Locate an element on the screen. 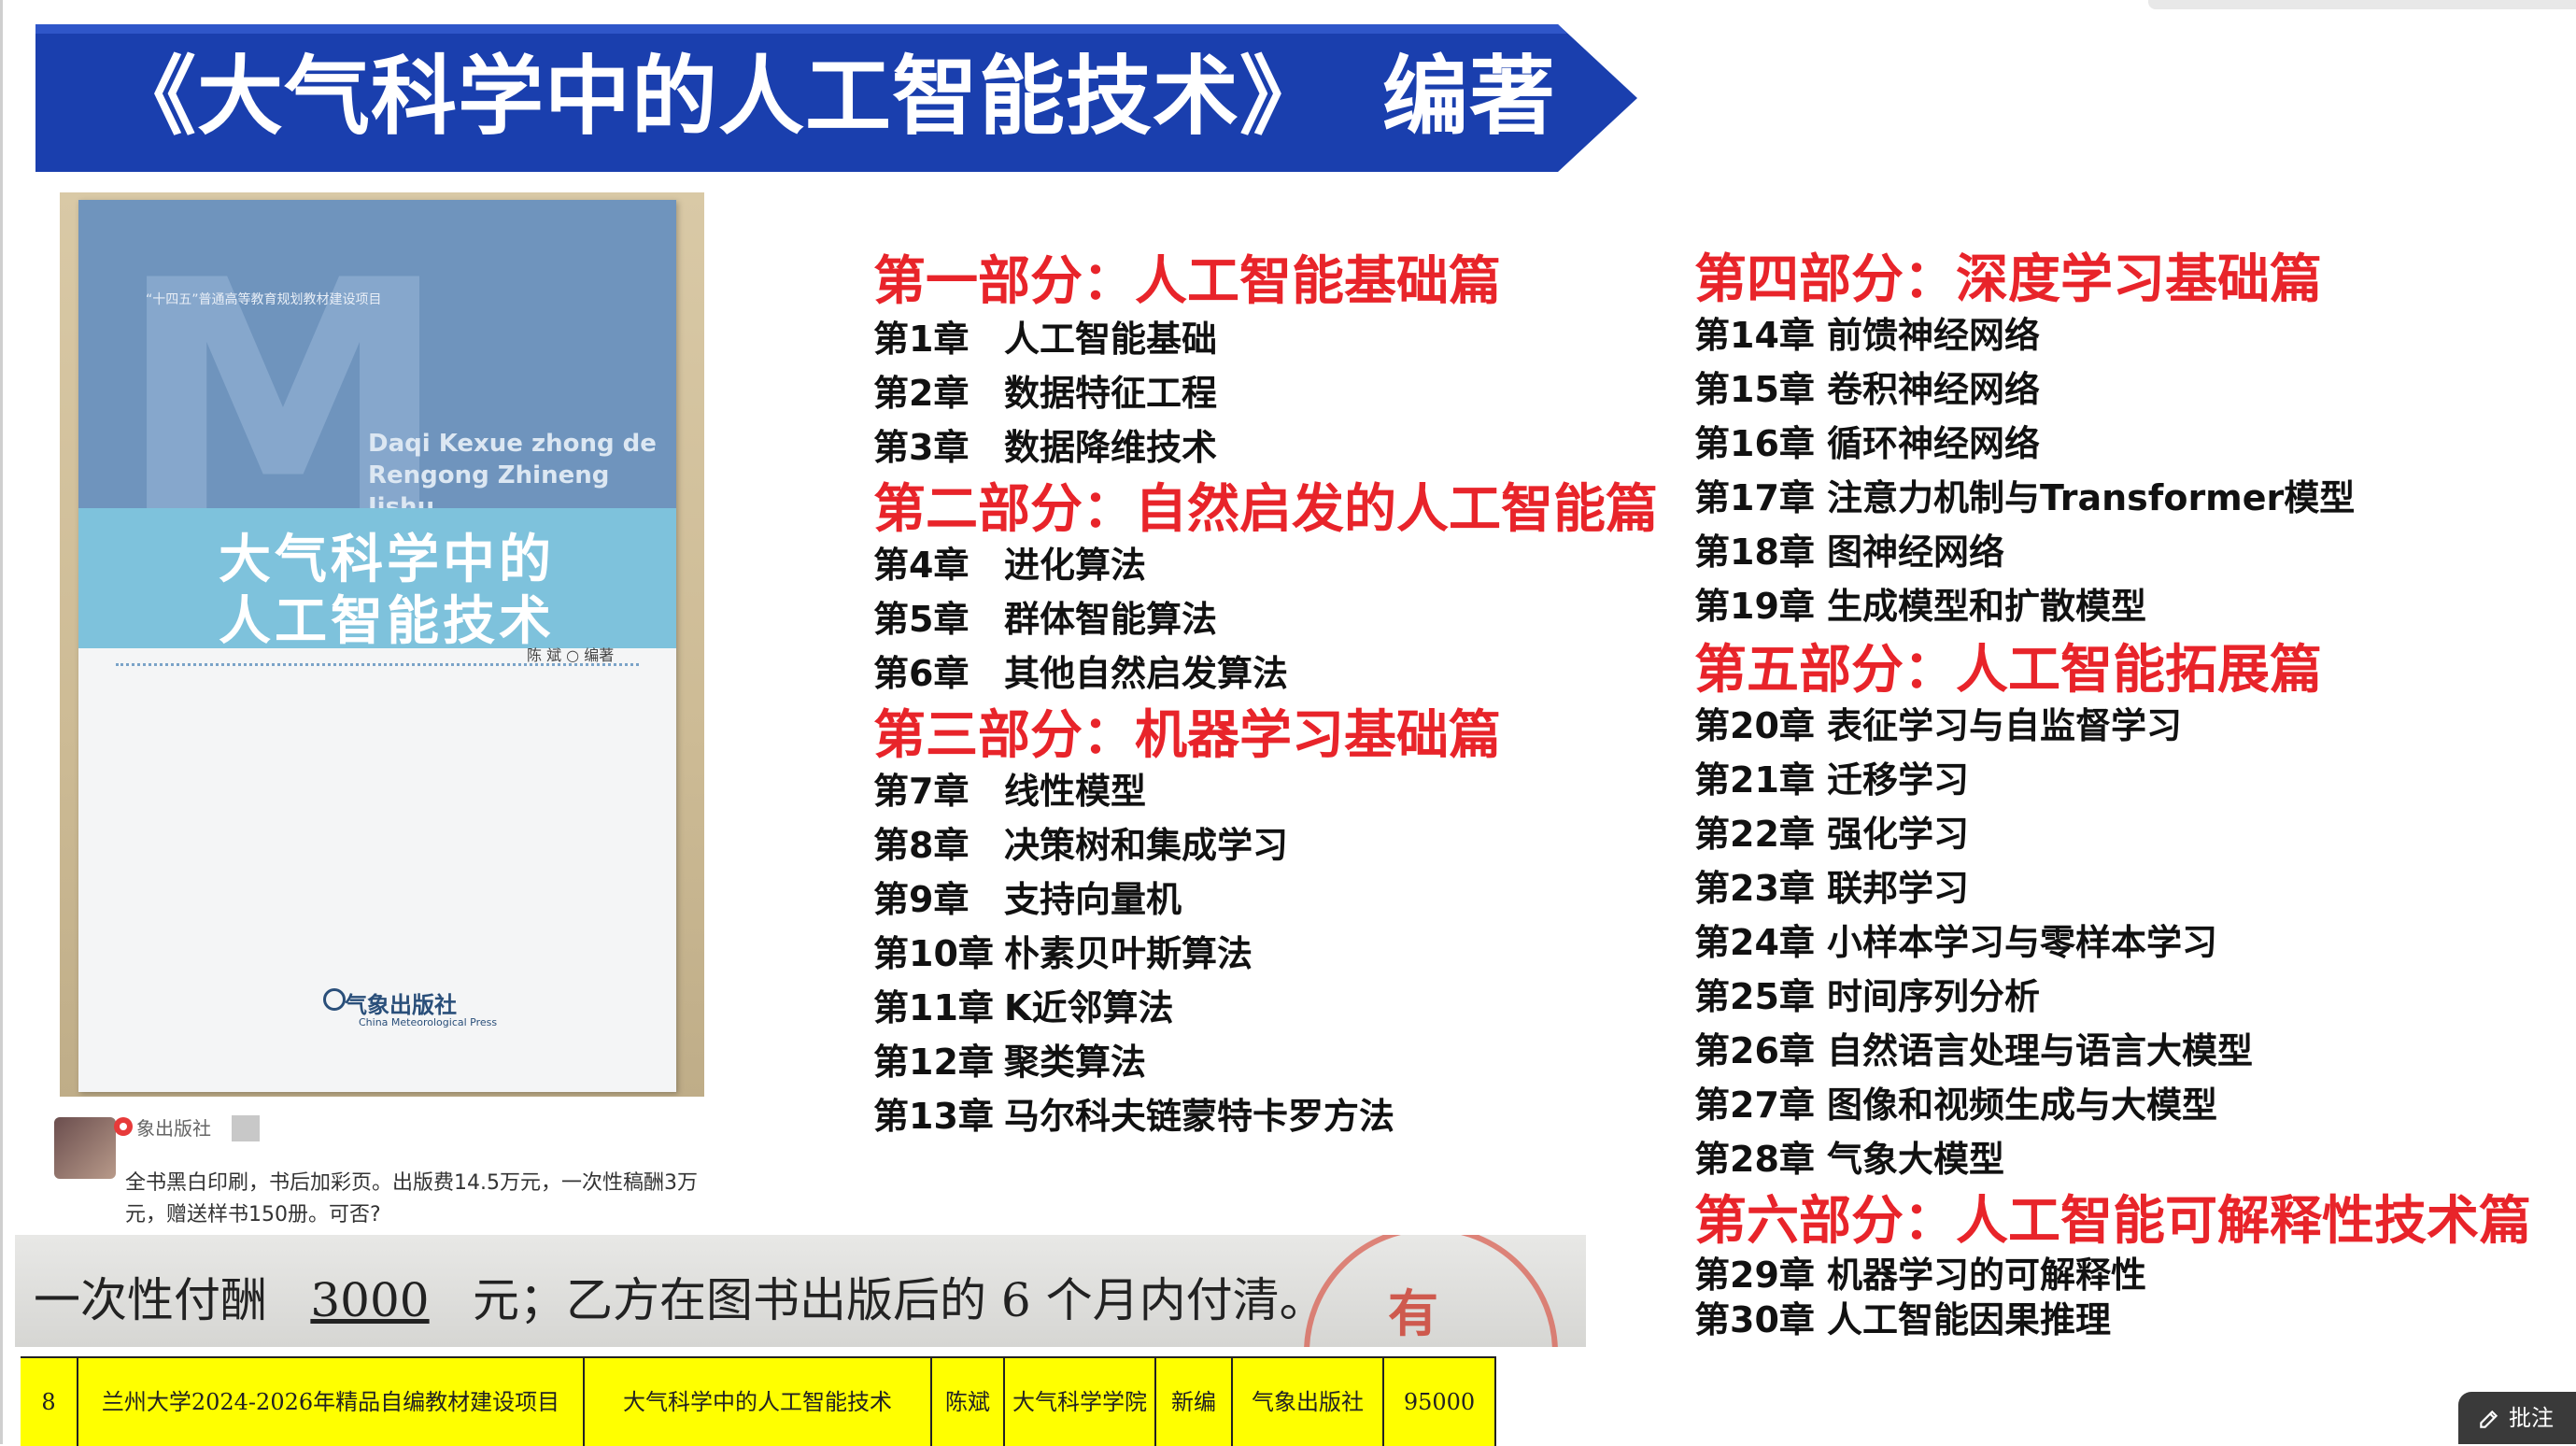  chapter-number: 第25章 is located at coordinates (1754, 996).